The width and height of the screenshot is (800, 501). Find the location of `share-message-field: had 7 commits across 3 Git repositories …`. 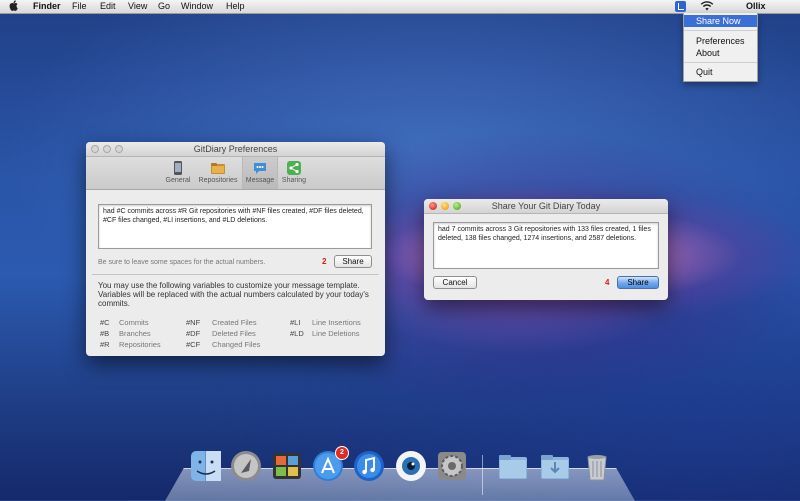

share-message-field: had 7 commits across 3 Git repositories … is located at coordinates (546, 245).